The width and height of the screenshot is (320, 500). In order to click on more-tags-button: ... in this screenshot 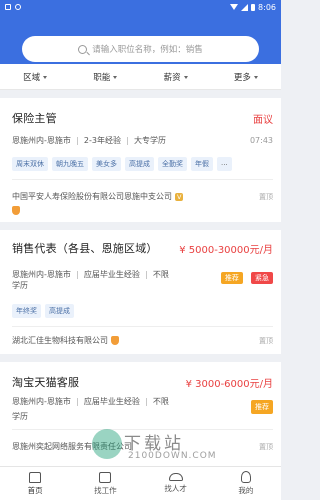, I will do `click(224, 164)`.